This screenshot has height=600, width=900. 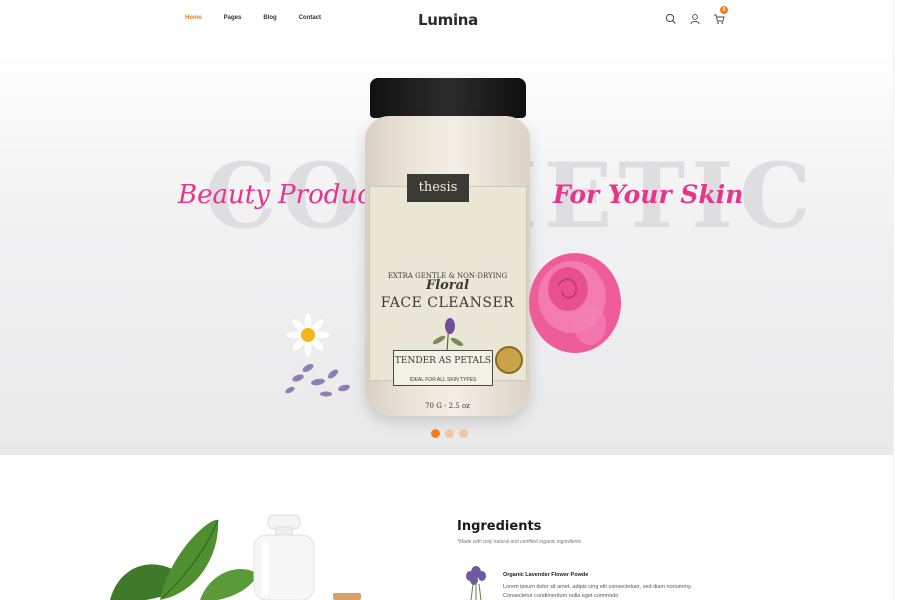 What do you see at coordinates (447, 285) in the screenshot?
I see `product-line-2: Floral` at bounding box center [447, 285].